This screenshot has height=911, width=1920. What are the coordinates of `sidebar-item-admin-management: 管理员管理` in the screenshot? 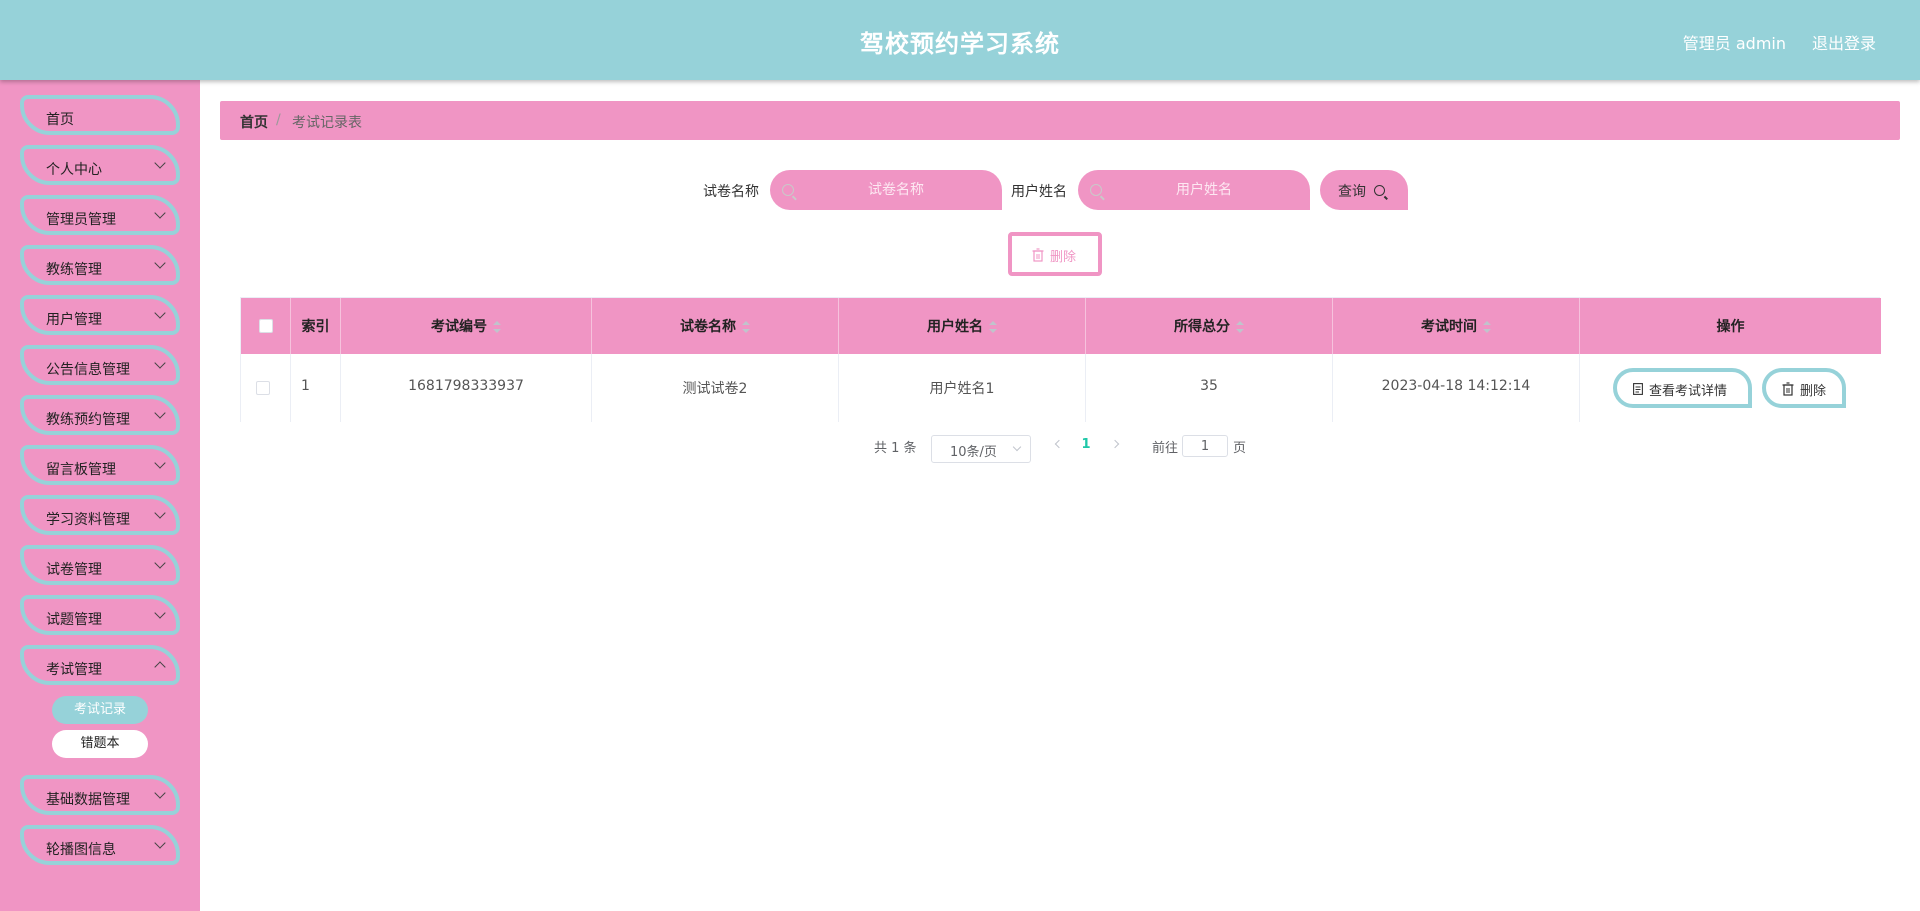 It's located at (100, 215).